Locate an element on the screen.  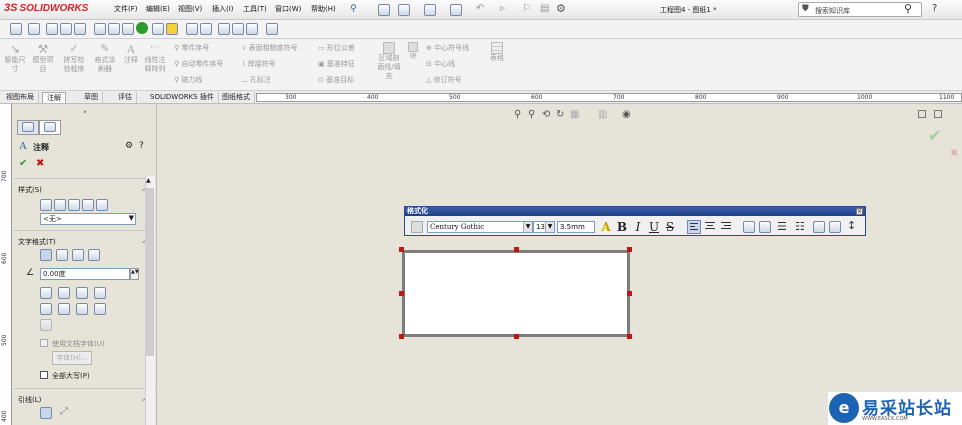
font-select: Century Gothic ▼ is located at coordinates (480, 227).